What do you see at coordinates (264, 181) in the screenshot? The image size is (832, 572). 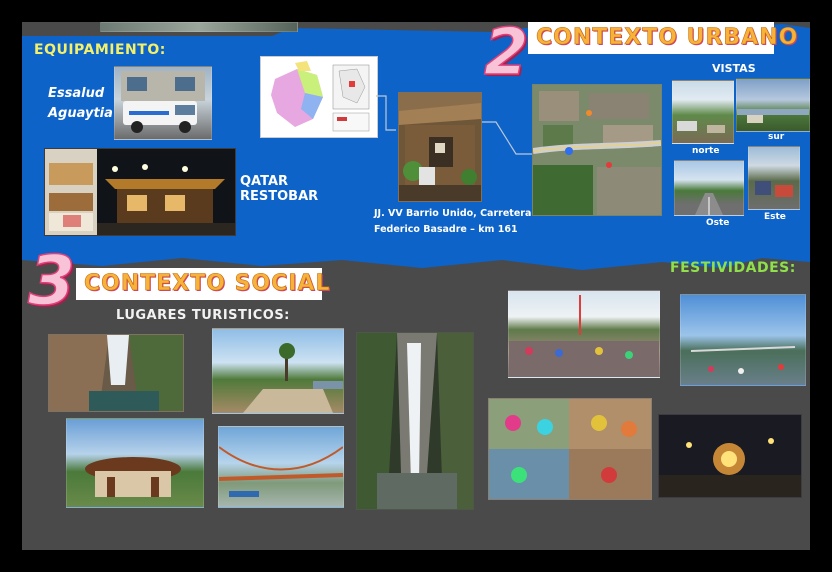 I see `qatar-line1: QATAR` at bounding box center [264, 181].